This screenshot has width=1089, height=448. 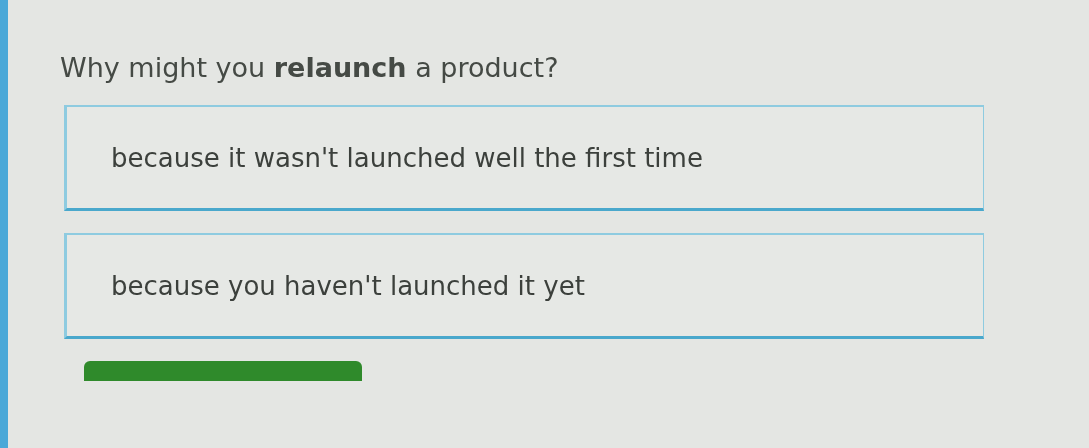 What do you see at coordinates (309, 67) in the screenshot?
I see `question-text: Why might you relaunch a product?` at bounding box center [309, 67].